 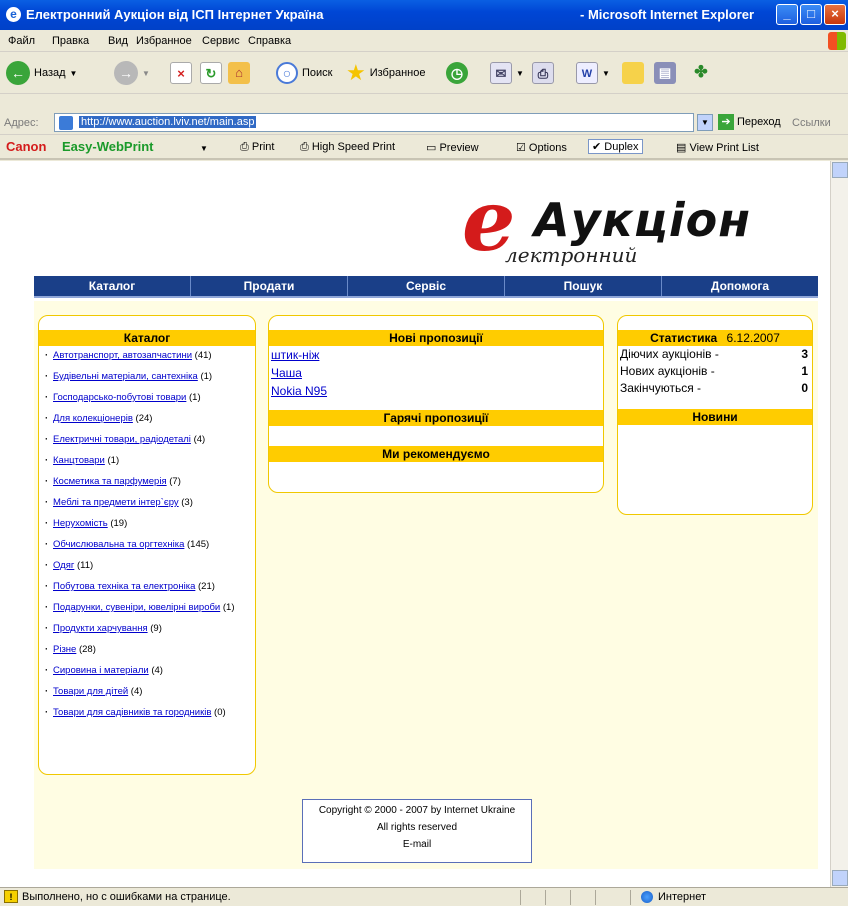 I want to click on warning-icon: !, so click(x=11, y=896).